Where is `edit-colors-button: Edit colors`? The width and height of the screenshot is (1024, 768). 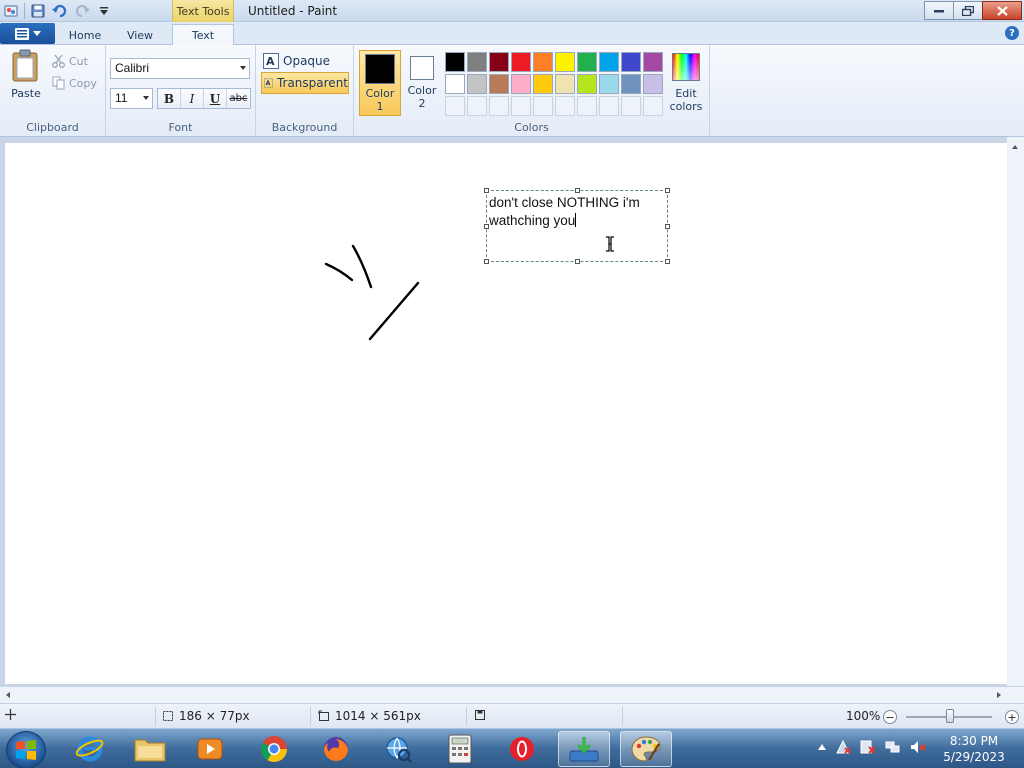
edit-colors-button: Edit colors is located at coordinates (686, 81).